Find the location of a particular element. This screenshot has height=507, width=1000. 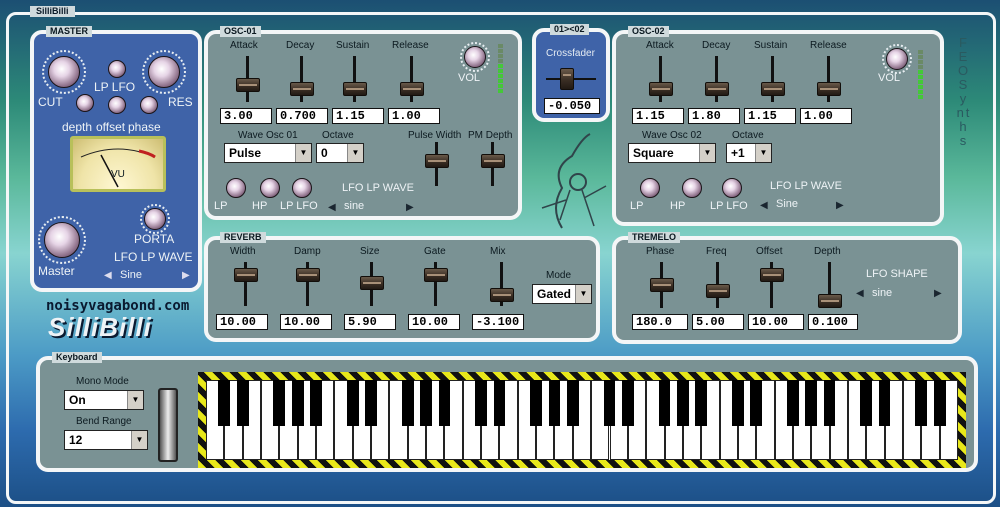

reverb-damp-value: 10.00 is located at coordinates (306, 322).